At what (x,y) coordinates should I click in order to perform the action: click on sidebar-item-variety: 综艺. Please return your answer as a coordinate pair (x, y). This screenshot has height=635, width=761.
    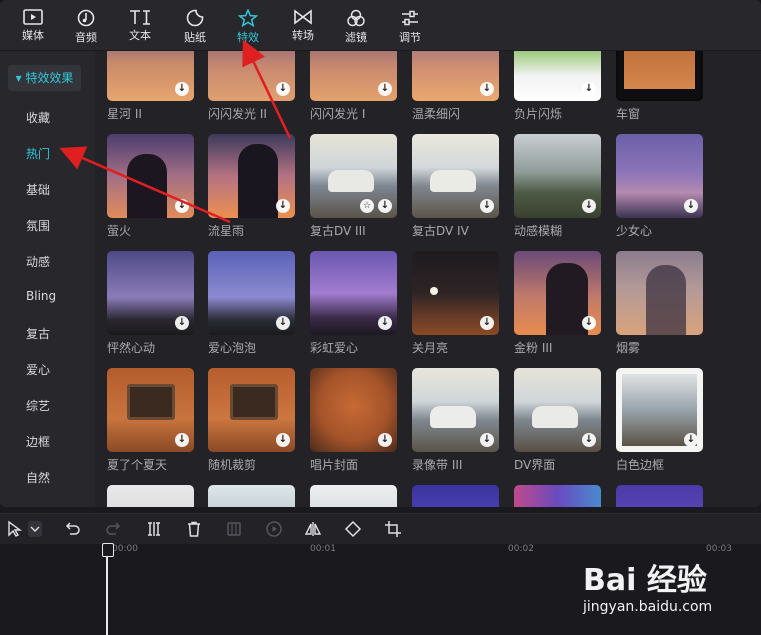
    Looking at the image, I should click on (38, 405).